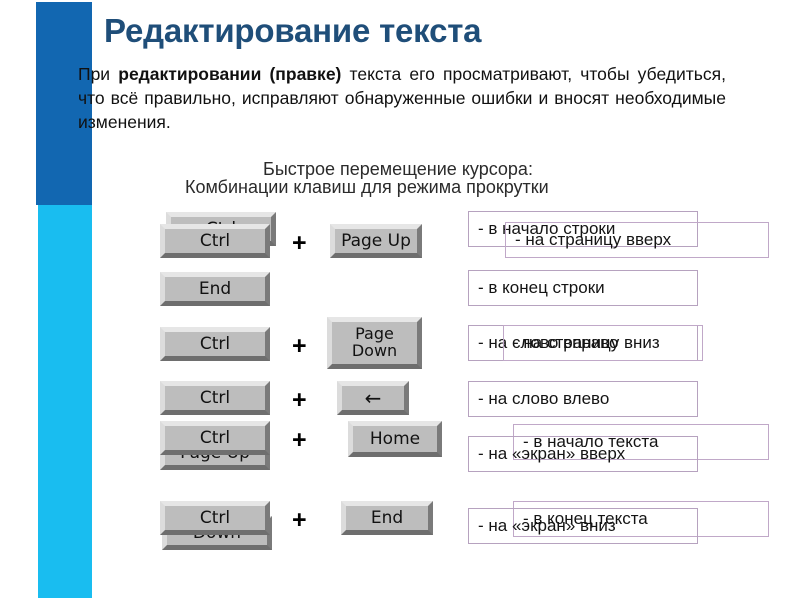  What do you see at coordinates (230, 74) in the screenshot?
I see `intro-bold-term: редактировании (правке)` at bounding box center [230, 74].